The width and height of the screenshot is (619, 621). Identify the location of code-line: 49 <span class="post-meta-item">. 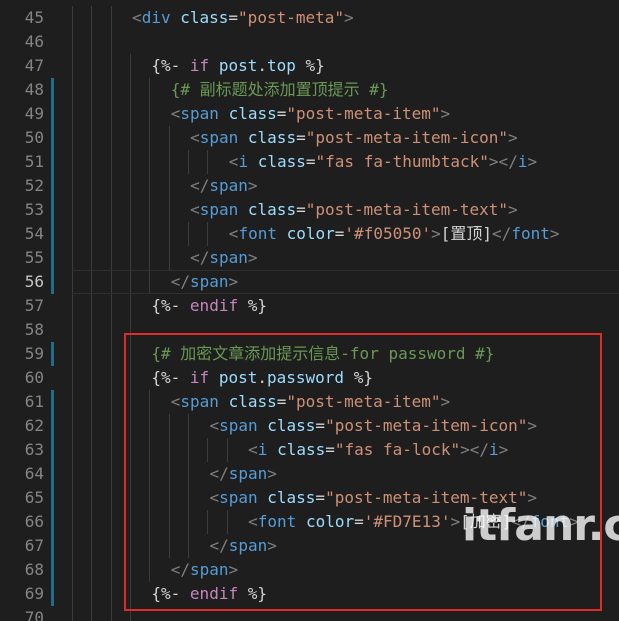
(309, 114).